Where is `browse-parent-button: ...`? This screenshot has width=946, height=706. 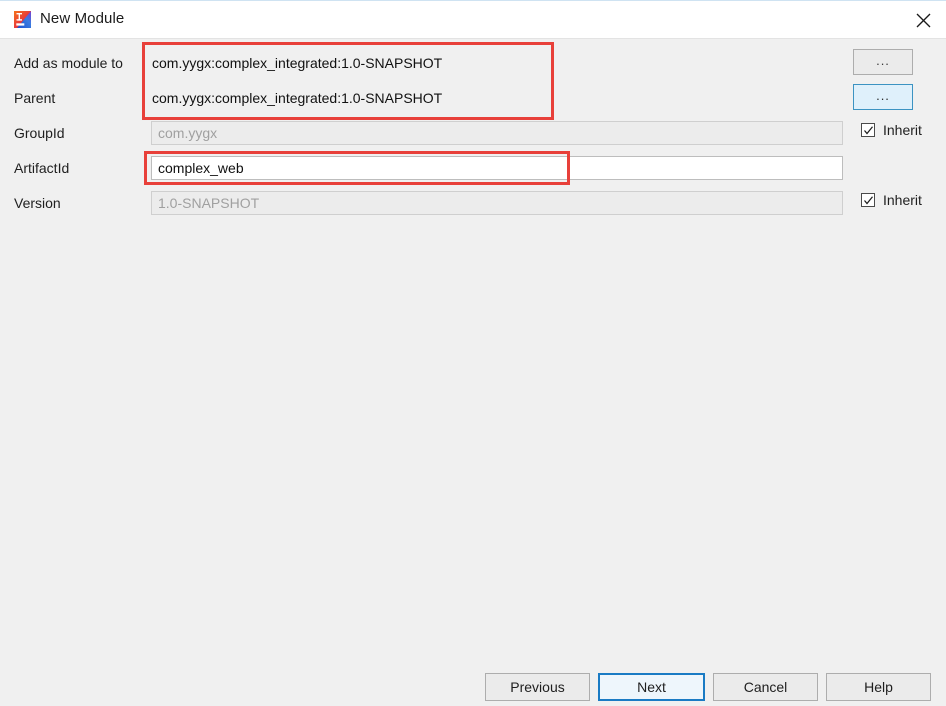
browse-parent-button: ... is located at coordinates (883, 97).